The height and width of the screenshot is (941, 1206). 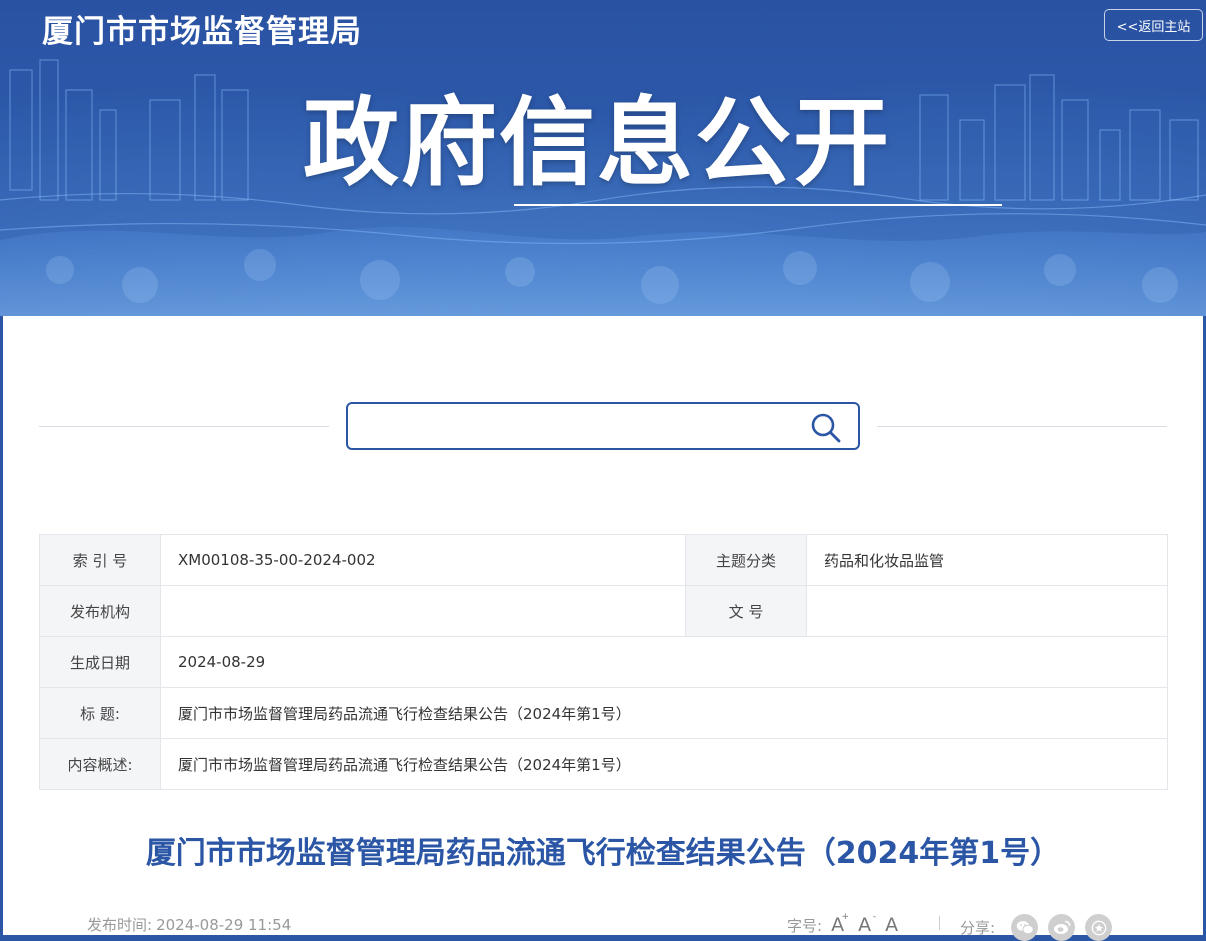 I want to click on font-size-decrease-button: A-, so click(x=867, y=924).